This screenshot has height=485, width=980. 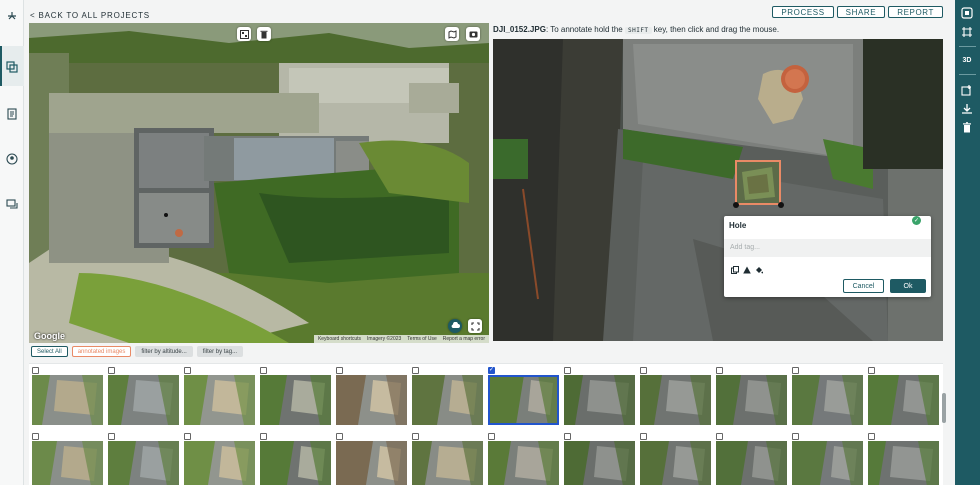 I want to click on google-logo: Google, so click(x=49, y=336).